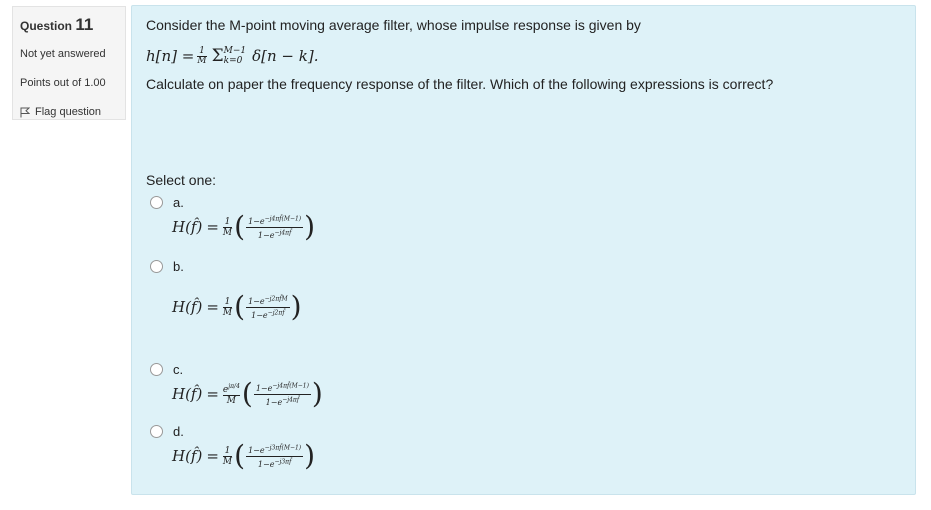 This screenshot has width=931, height=510. What do you see at coordinates (268, 315) in the screenshot?
I see `fraction-denominator: 1−e−j2πf̂` at bounding box center [268, 315].